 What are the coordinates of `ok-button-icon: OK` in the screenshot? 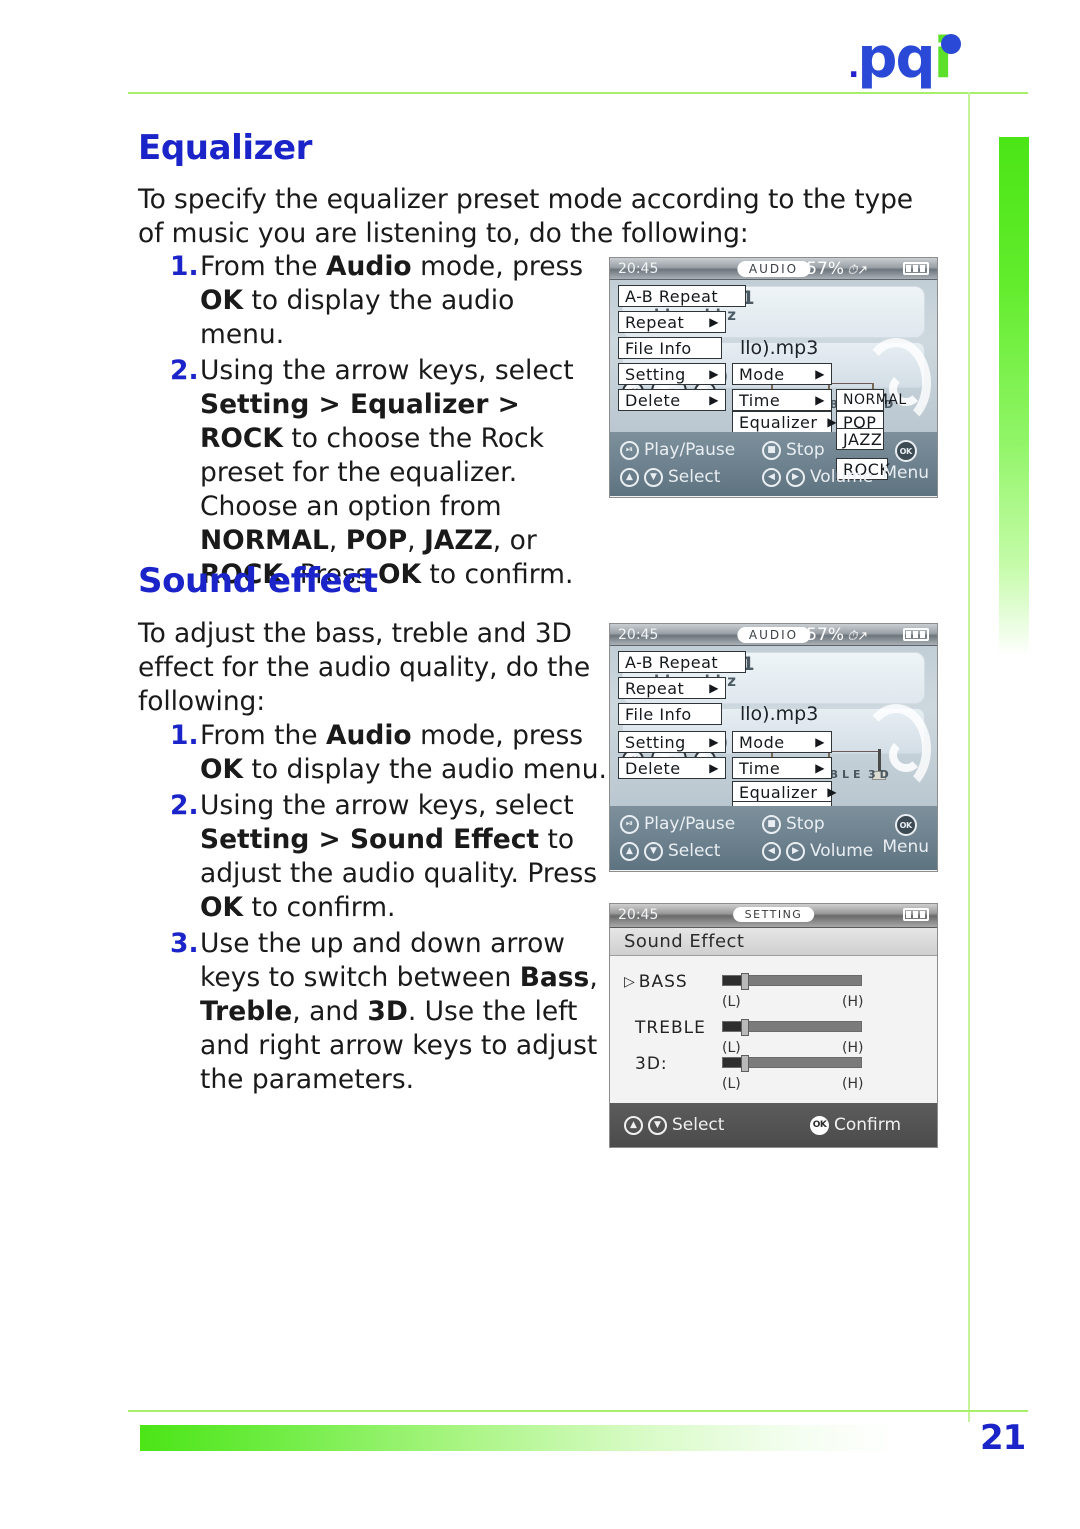 It's located at (905, 825).